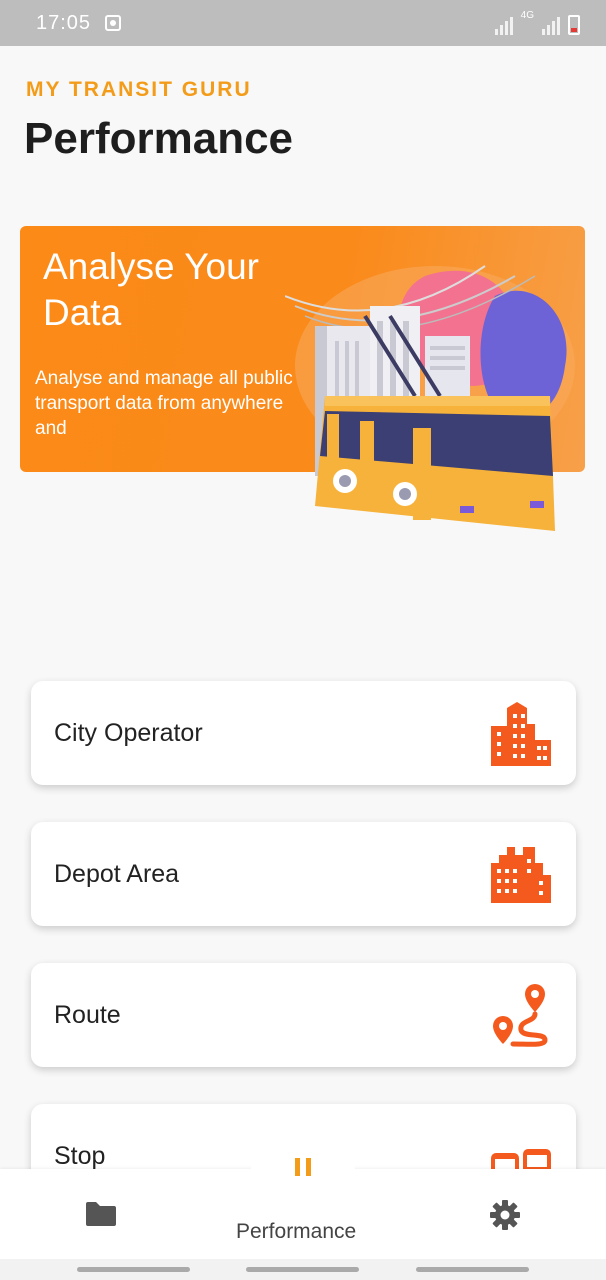  Describe the element at coordinates (430, 398) in the screenshot. I see `bus-city-illustration` at that location.